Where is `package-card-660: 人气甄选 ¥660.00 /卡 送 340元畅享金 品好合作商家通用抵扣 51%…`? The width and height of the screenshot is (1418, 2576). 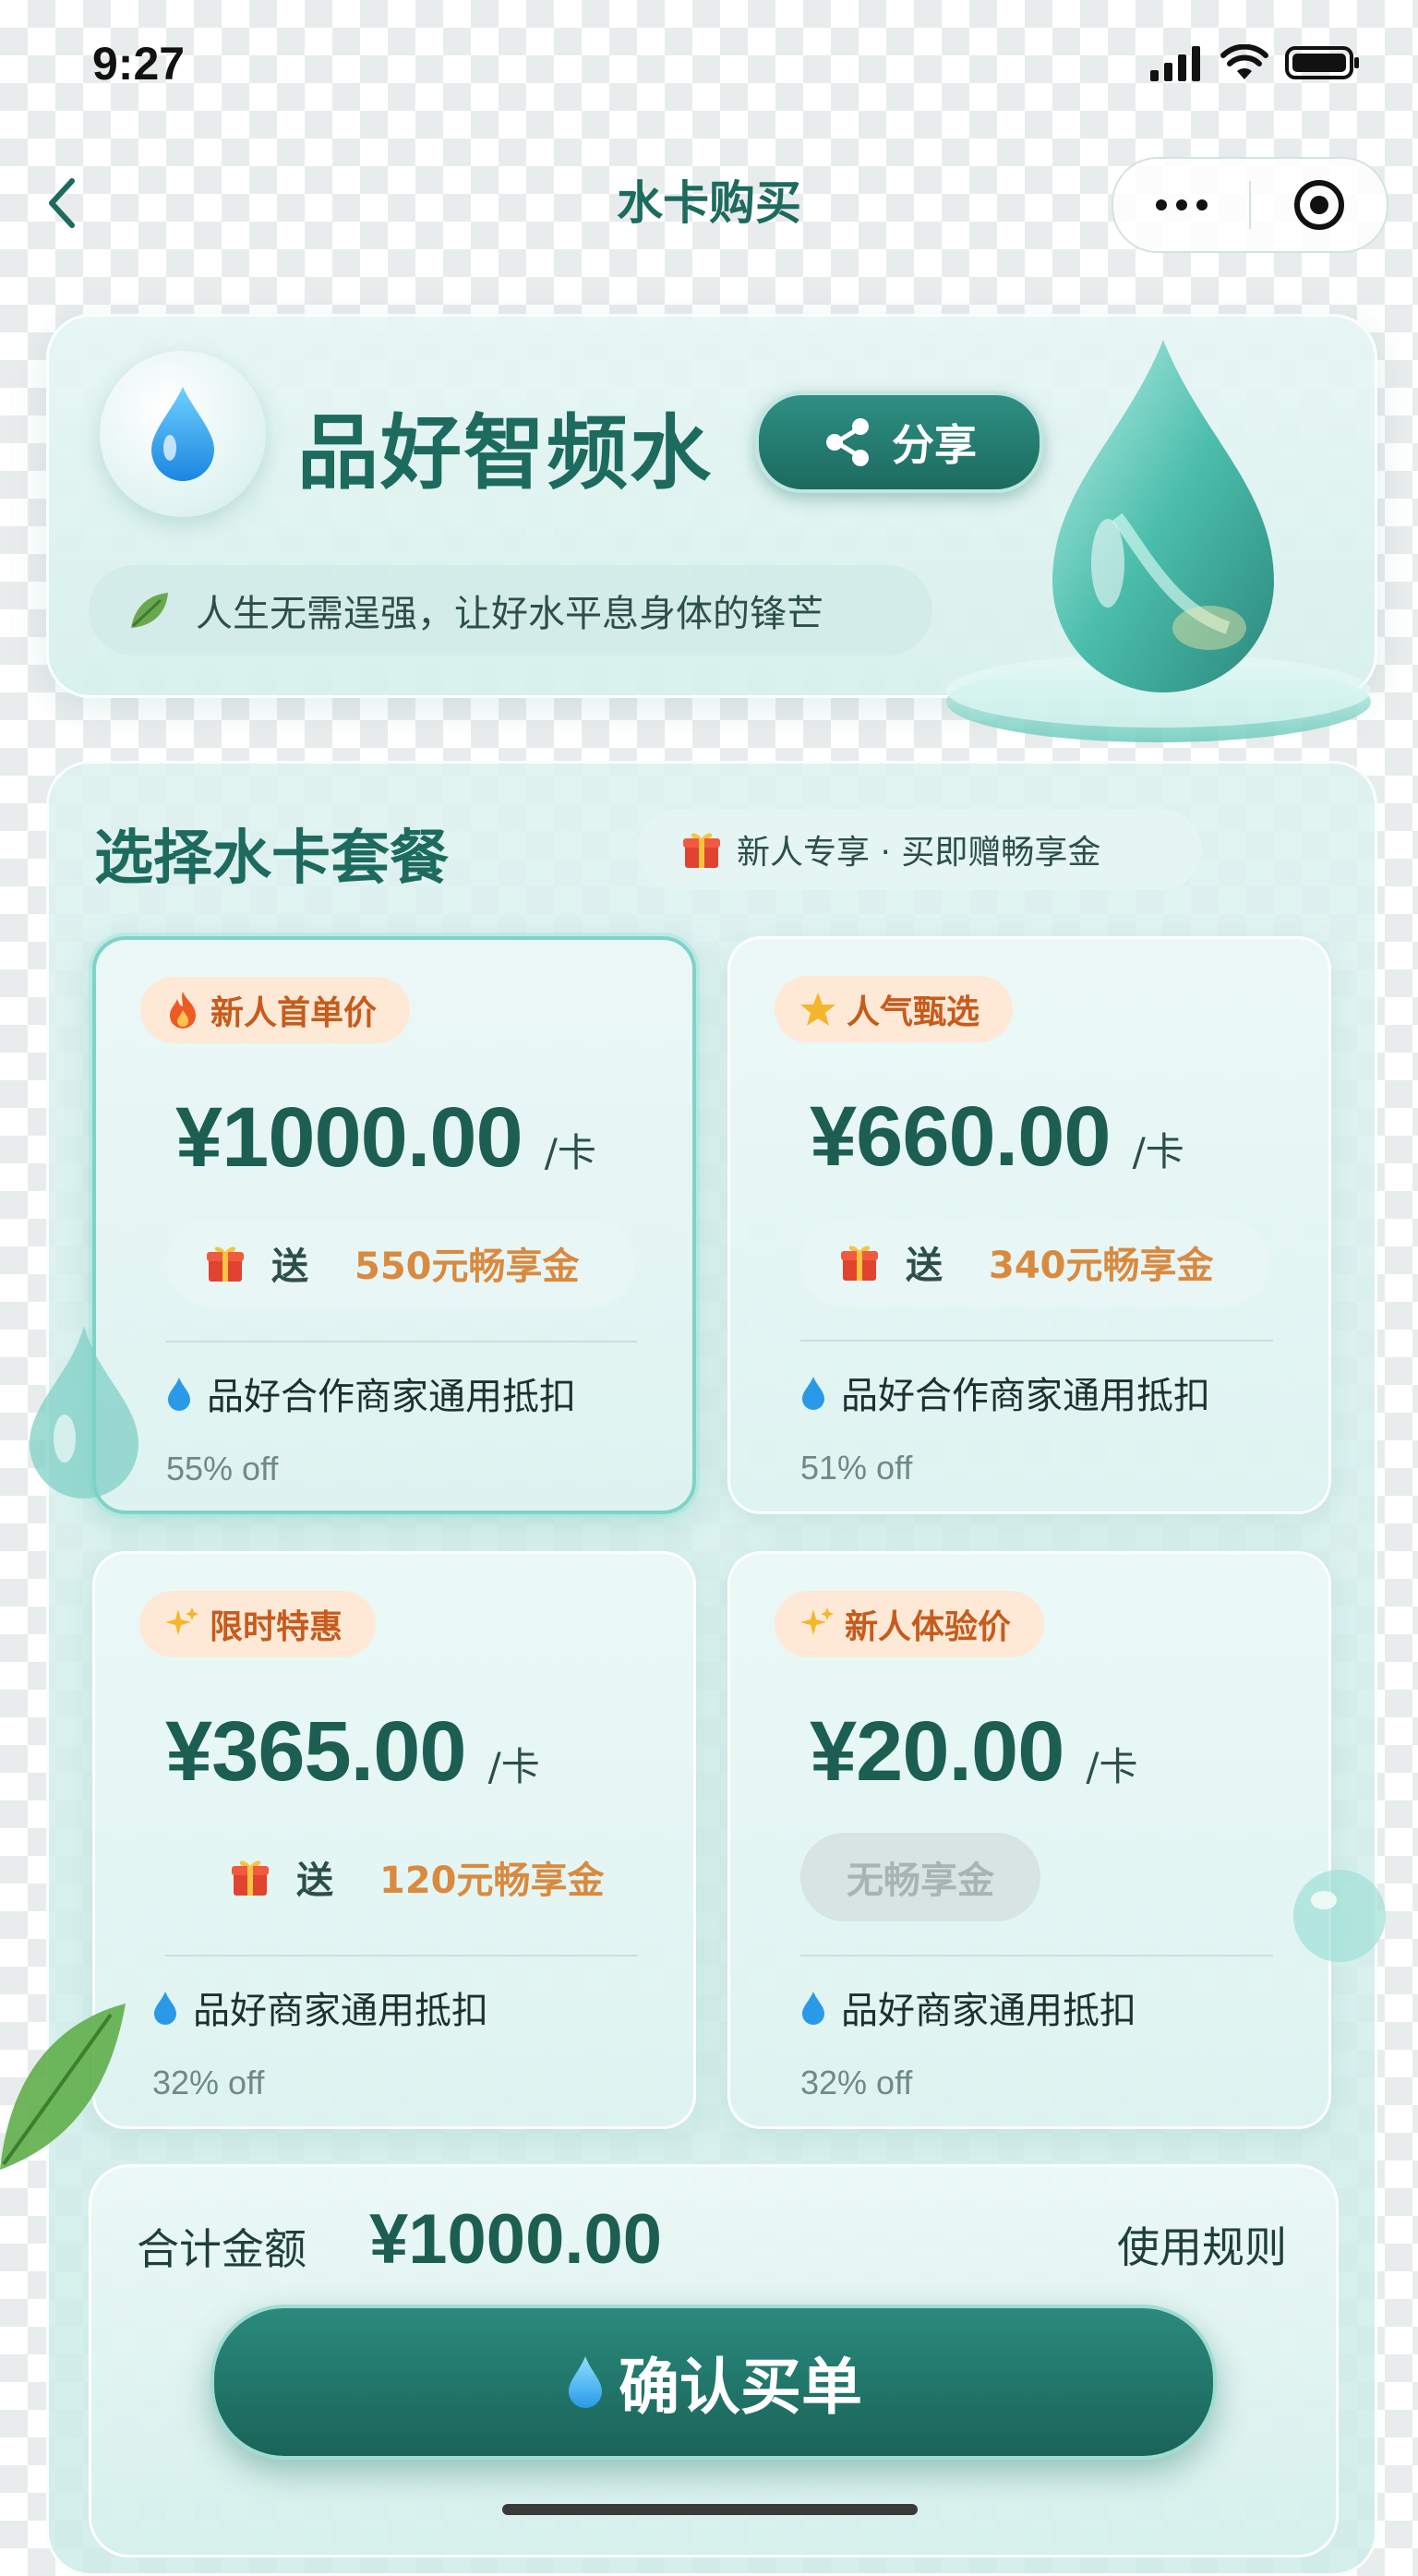 package-card-660: 人气甄选 ¥660.00 /卡 送 340元畅享金 品好合作商家通用抵扣 51%… is located at coordinates (1029, 1225).